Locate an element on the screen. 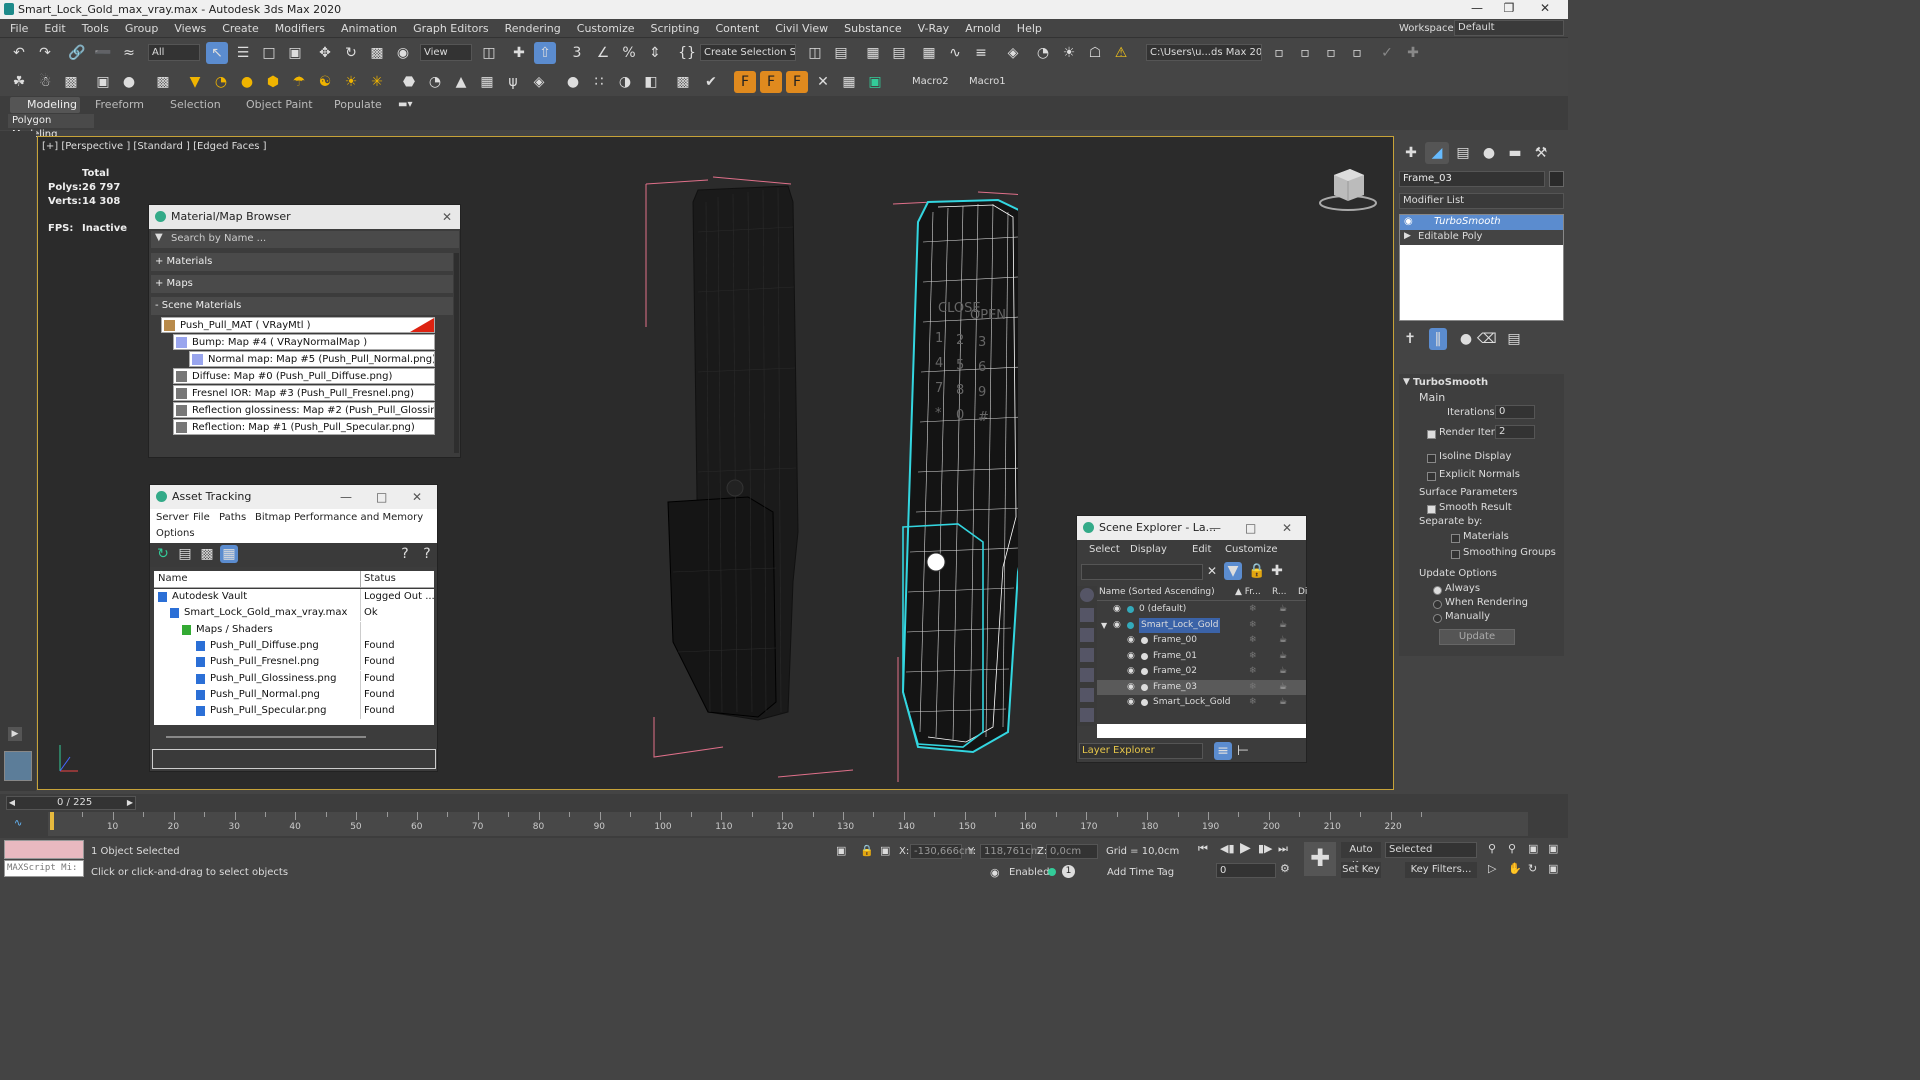 This screenshot has width=1920, height=1080. scene-explorer-icon: ▦ is located at coordinates (873, 53).